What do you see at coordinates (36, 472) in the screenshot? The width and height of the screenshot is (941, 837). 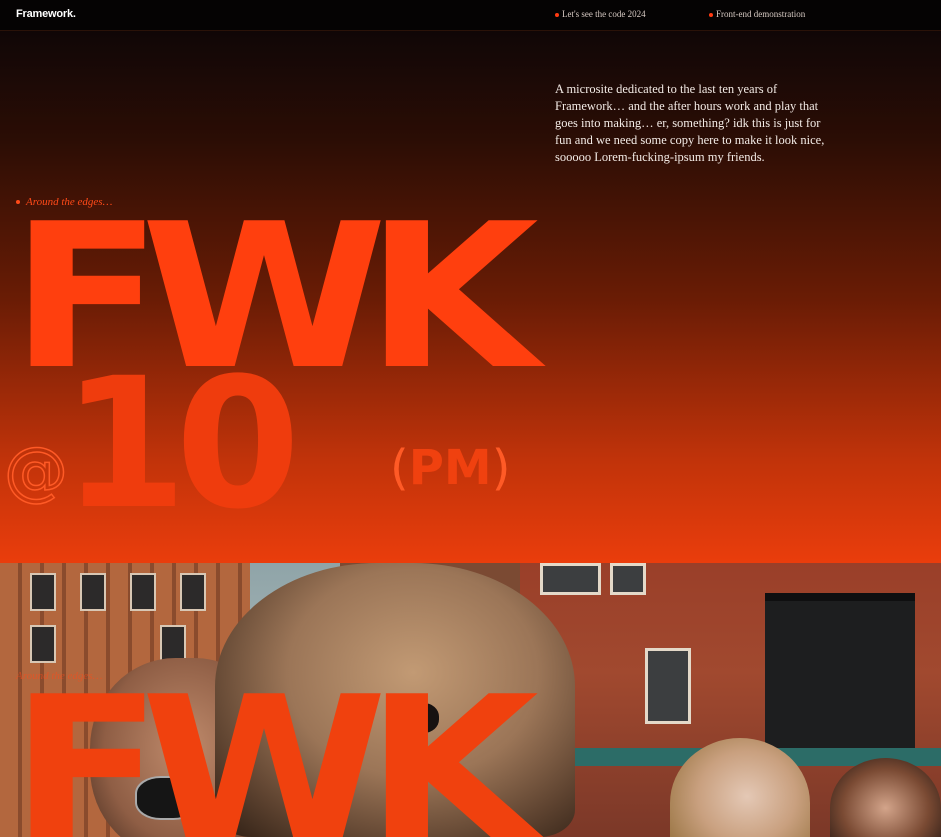 I see `hero-at-symbol: @` at bounding box center [36, 472].